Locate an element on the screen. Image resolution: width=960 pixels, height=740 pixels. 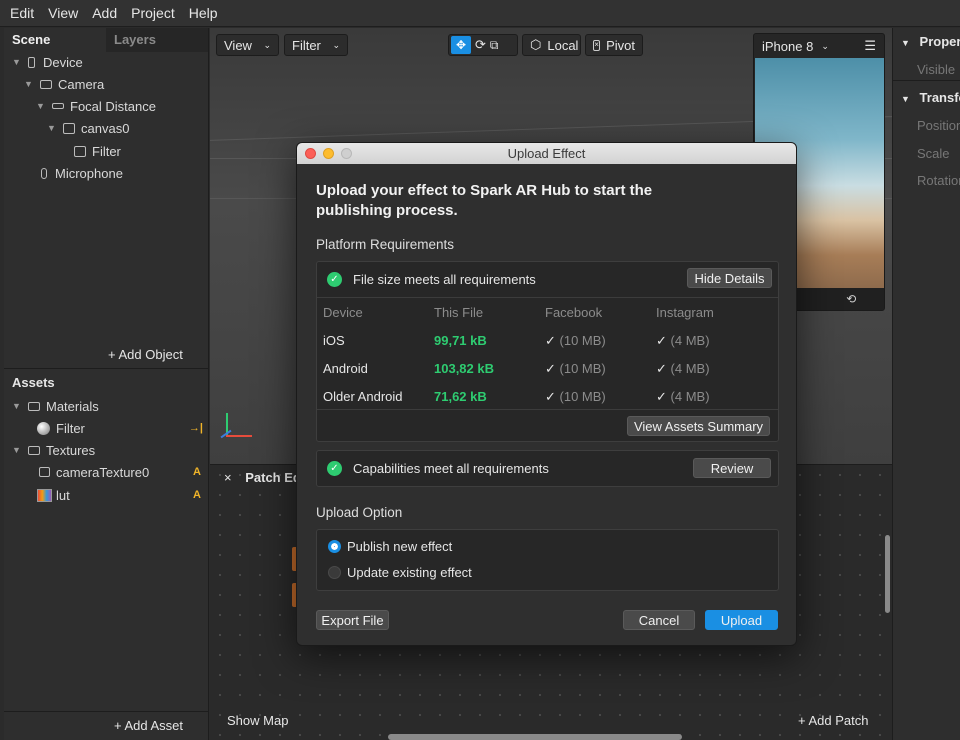
device-dropdown: iPhone 8 ⌄ is located at coordinates (795, 46).